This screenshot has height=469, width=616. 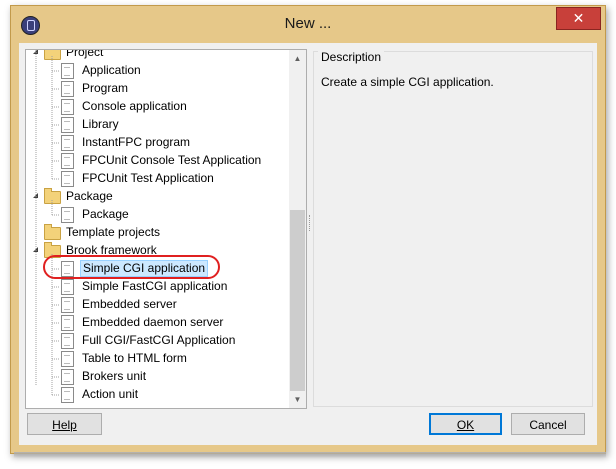 I want to click on tree-item: Full CGI/FastCGI Application, so click(x=157, y=341).